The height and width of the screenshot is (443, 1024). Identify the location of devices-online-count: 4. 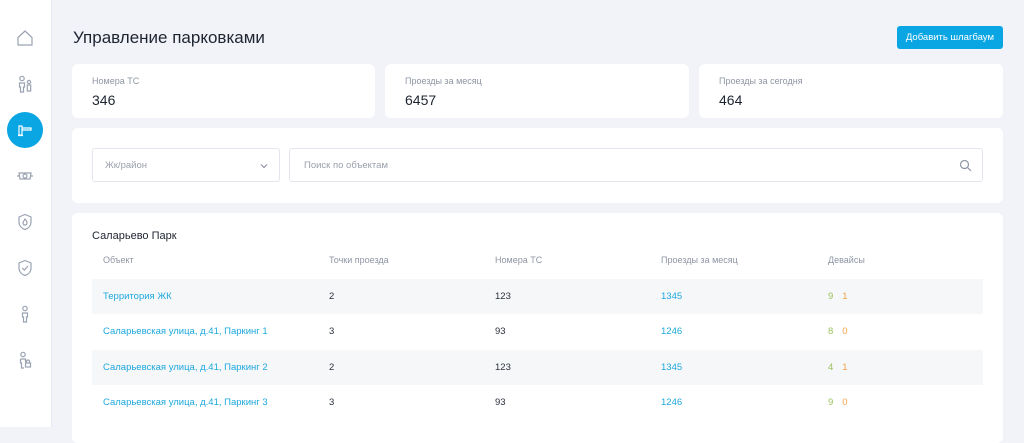
(831, 367).